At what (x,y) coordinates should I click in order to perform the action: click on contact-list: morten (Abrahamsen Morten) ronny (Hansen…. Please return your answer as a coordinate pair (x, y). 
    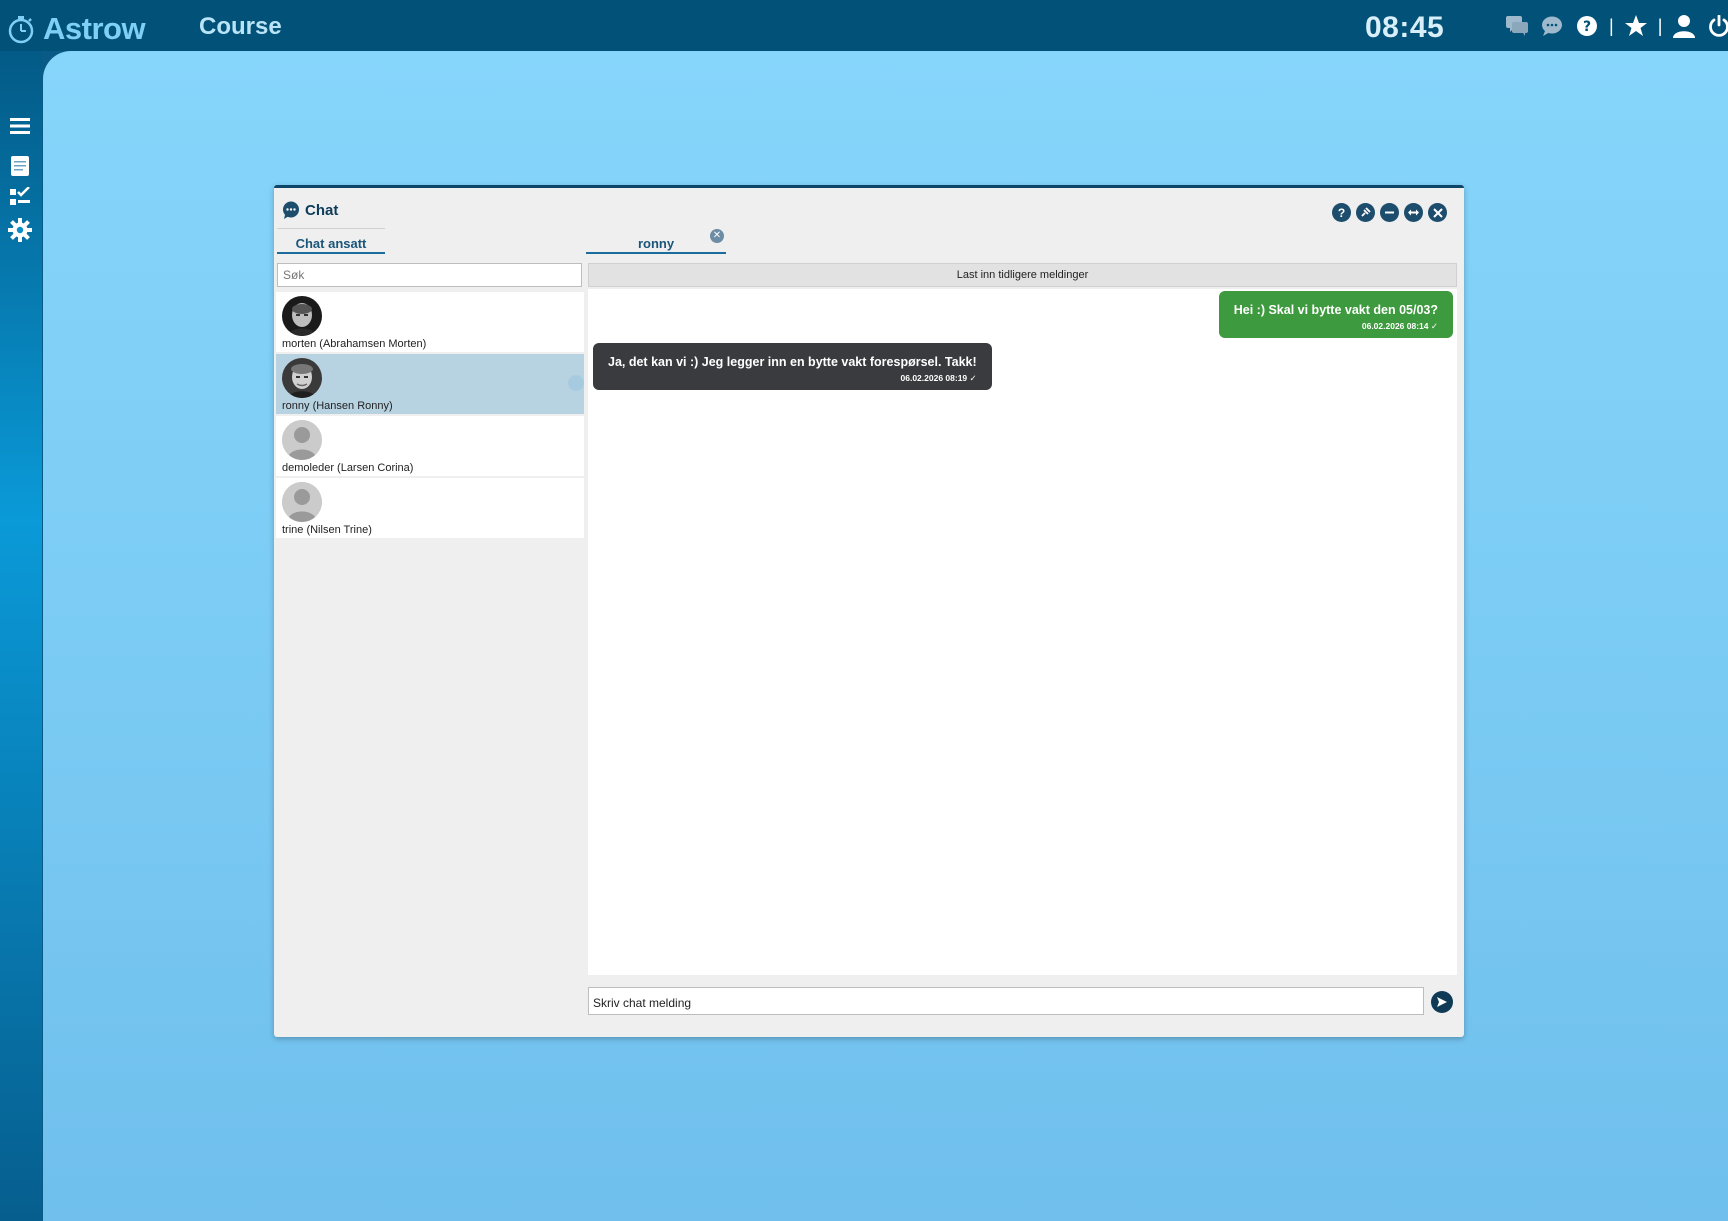
    Looking at the image, I should click on (430, 416).